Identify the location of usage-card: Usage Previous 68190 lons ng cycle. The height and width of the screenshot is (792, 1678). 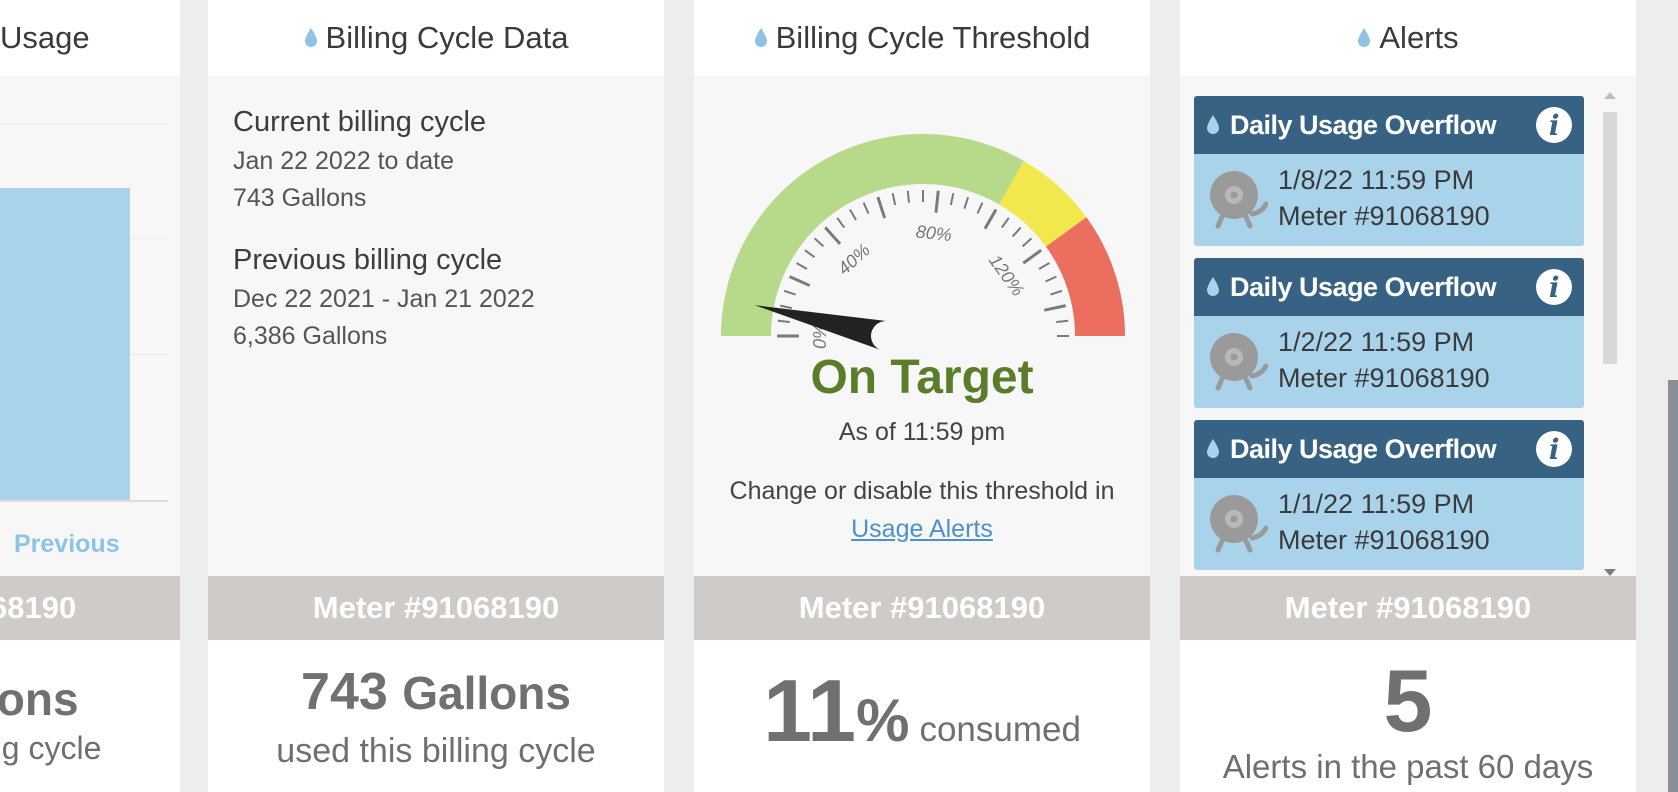
(90, 396).